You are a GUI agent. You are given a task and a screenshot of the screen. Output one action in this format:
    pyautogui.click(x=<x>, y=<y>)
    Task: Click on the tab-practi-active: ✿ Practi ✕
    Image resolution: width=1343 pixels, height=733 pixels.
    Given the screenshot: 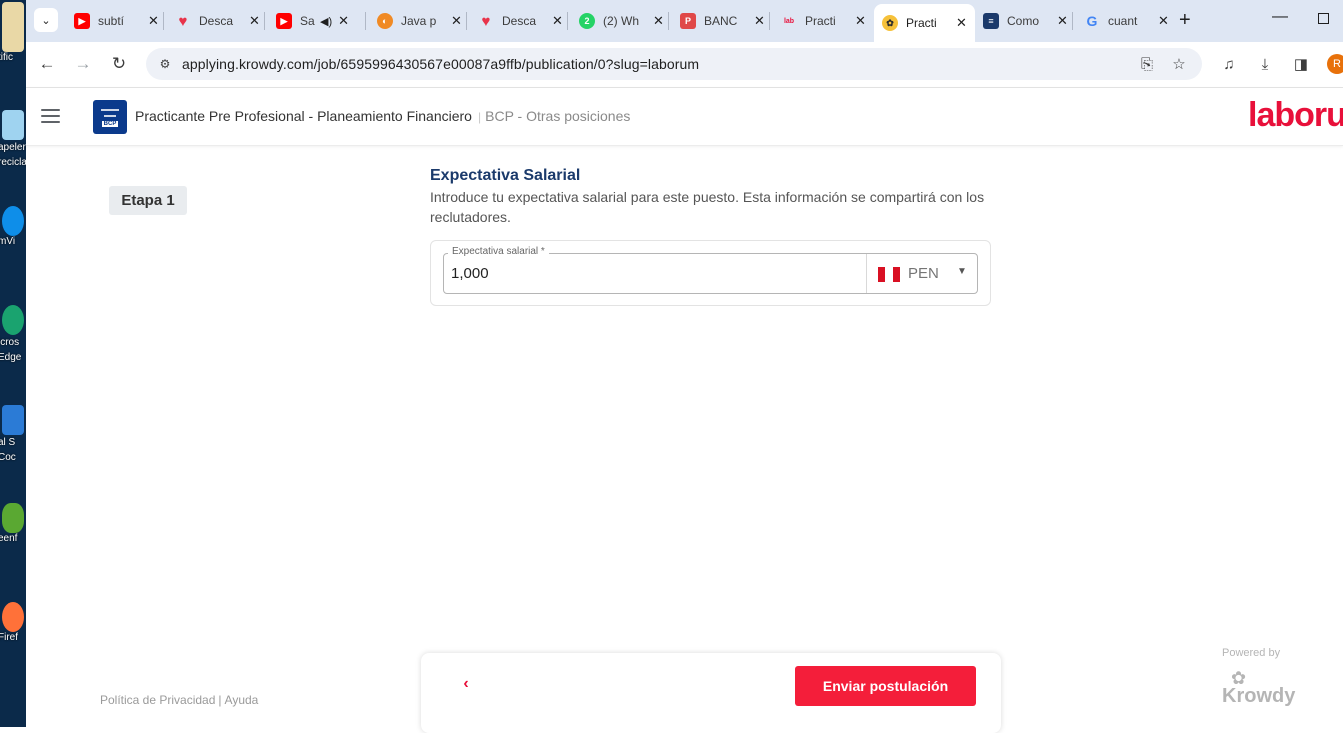 What is the action you would take?
    pyautogui.click(x=924, y=23)
    